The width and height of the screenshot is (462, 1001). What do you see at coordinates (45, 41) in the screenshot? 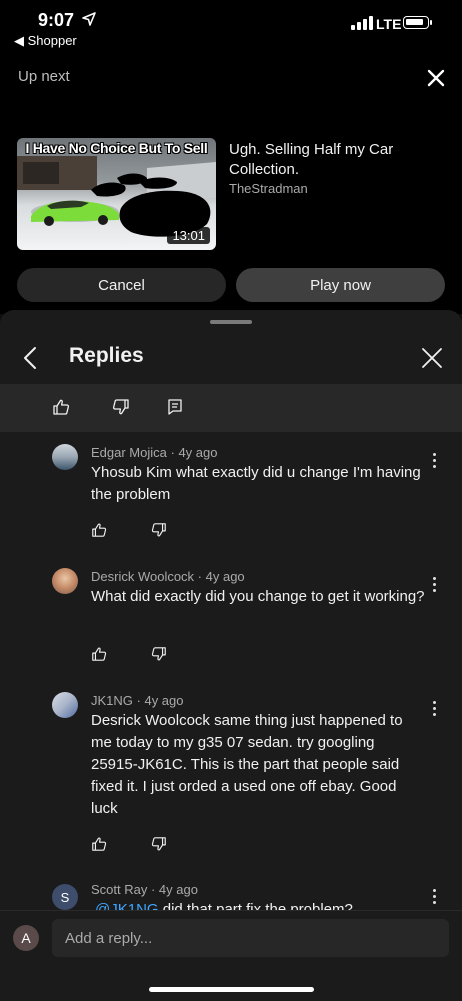
I see `back-to-app-link: ◀ Shopper` at bounding box center [45, 41].